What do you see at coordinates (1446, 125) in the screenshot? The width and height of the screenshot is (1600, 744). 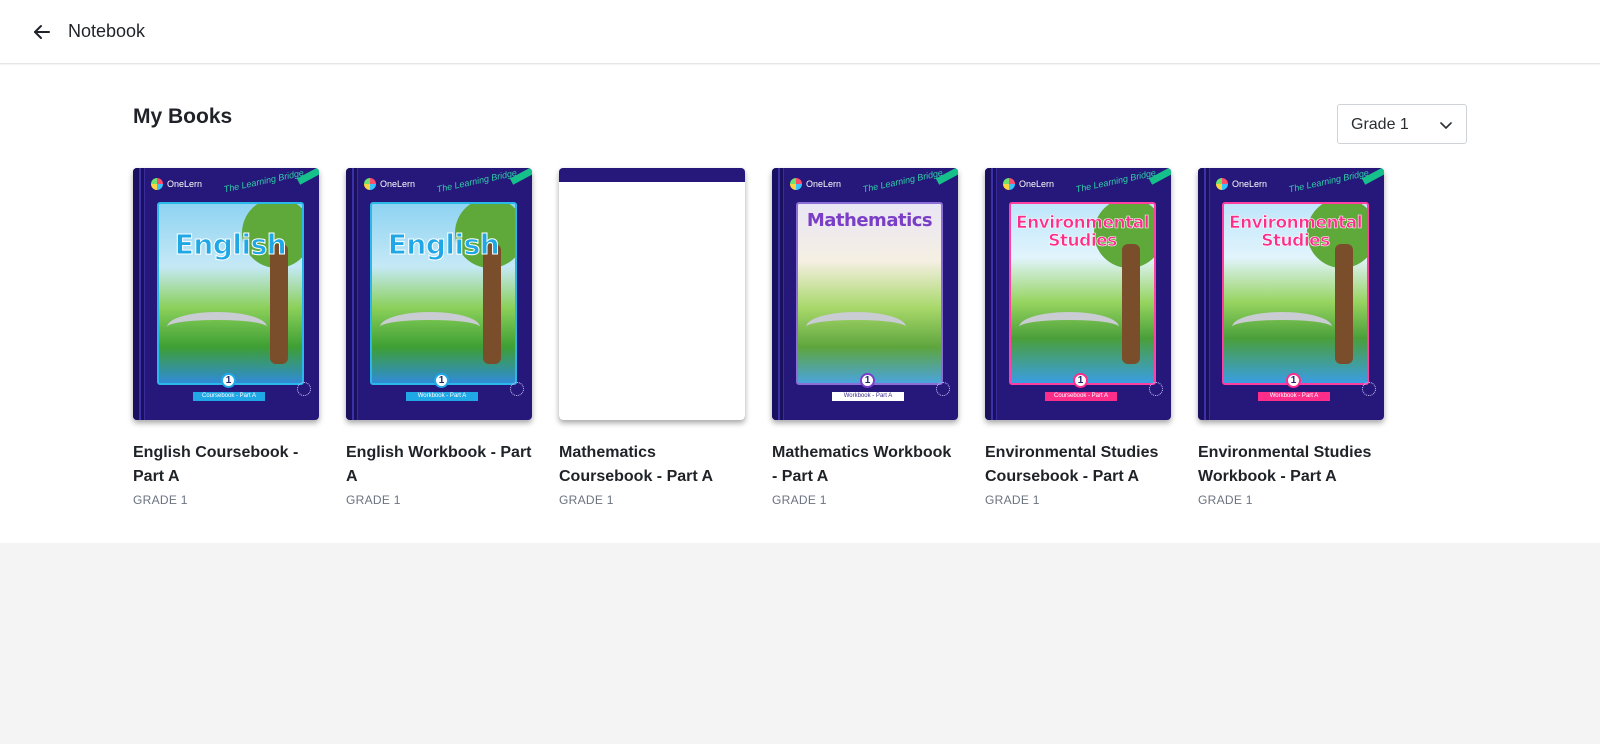 I see `chevron-down-icon` at bounding box center [1446, 125].